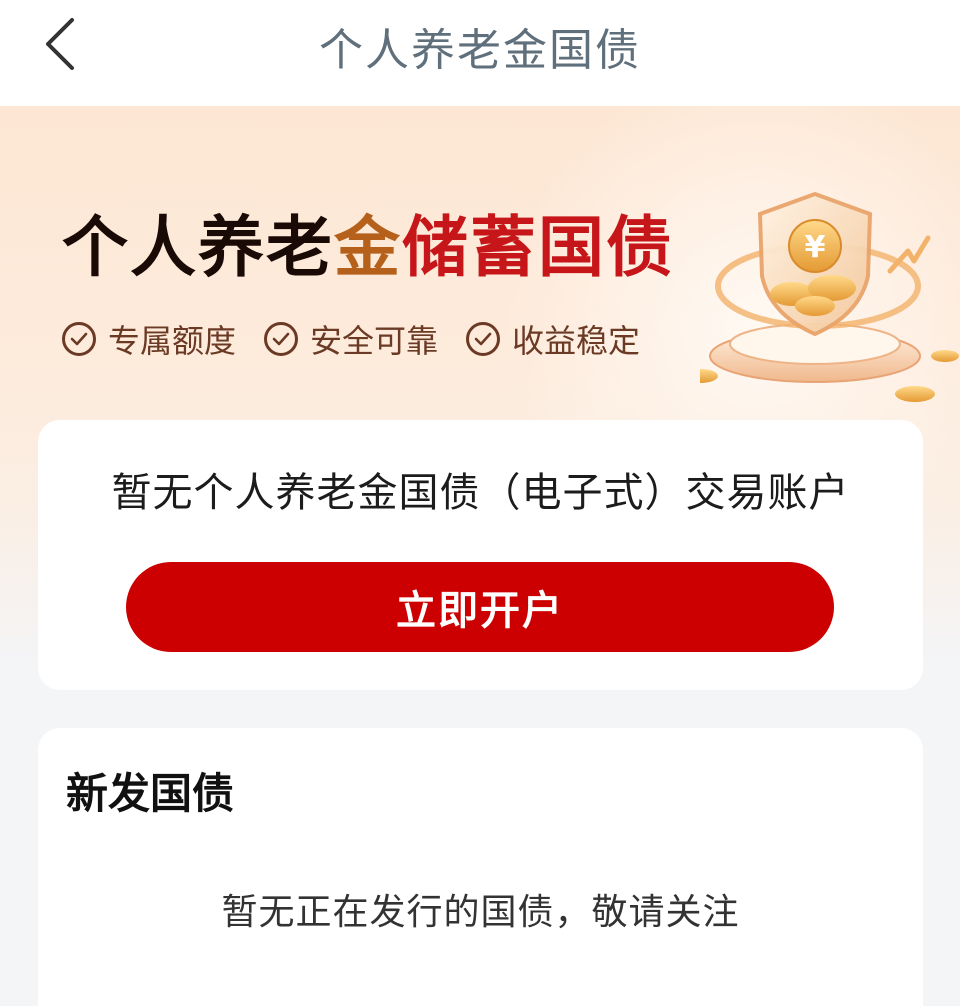 Image resolution: width=960 pixels, height=1006 pixels. I want to click on shield-coin-illustration: ¥, so click(829, 296).